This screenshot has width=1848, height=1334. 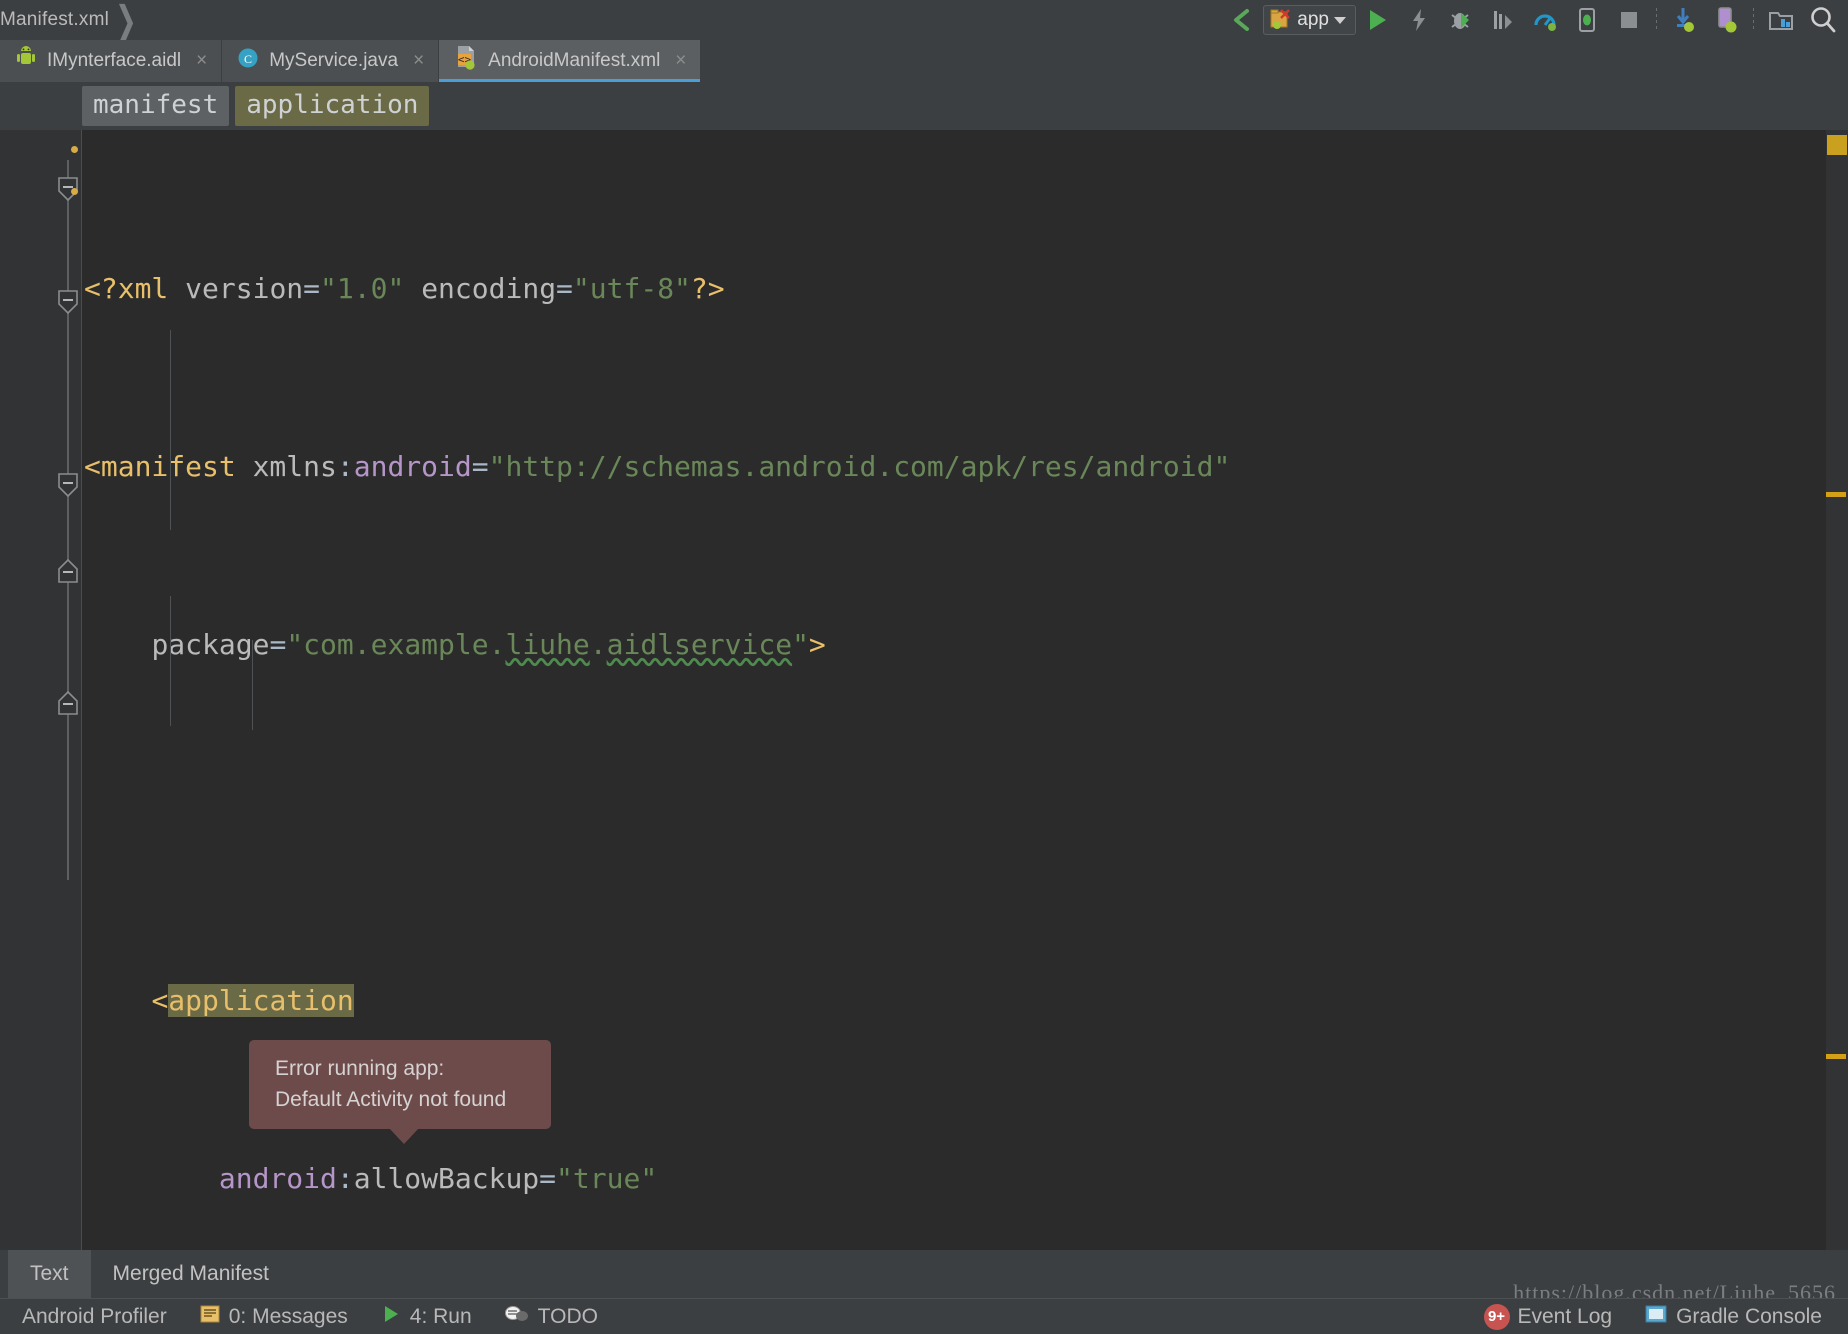 What do you see at coordinates (1503, 20) in the screenshot?
I see `run-with-coverage-icon` at bounding box center [1503, 20].